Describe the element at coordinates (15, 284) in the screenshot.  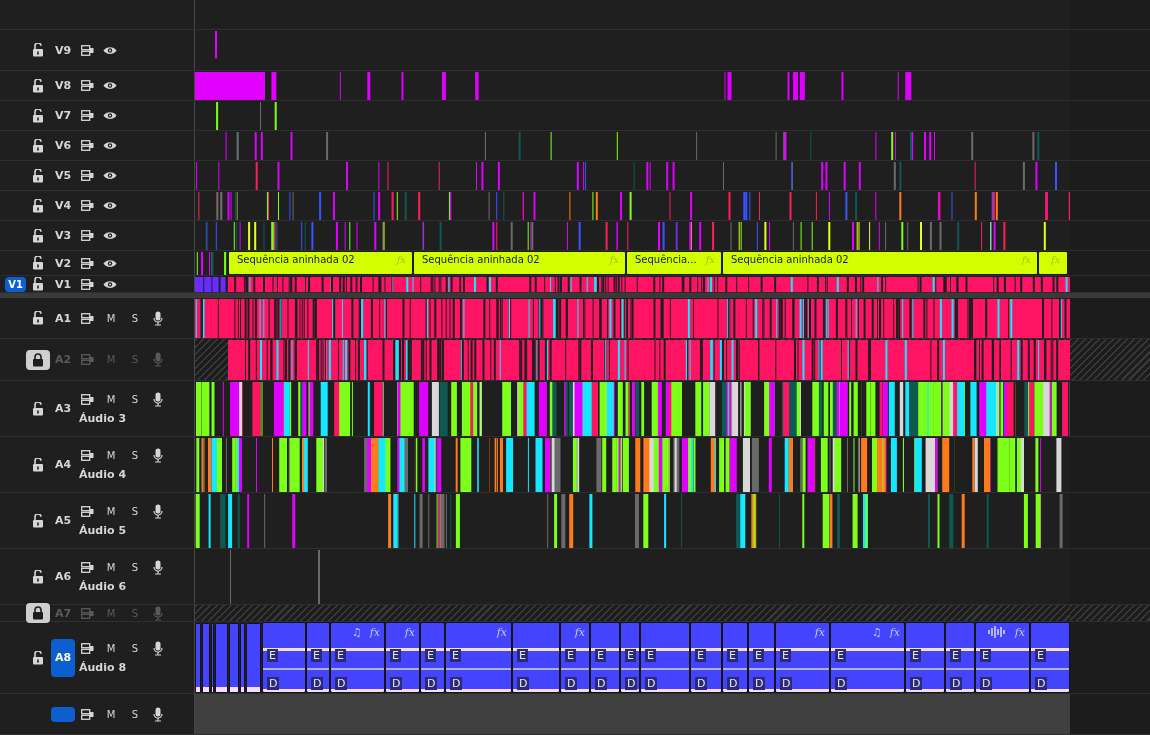
I see `source-patch-button: V1` at that location.